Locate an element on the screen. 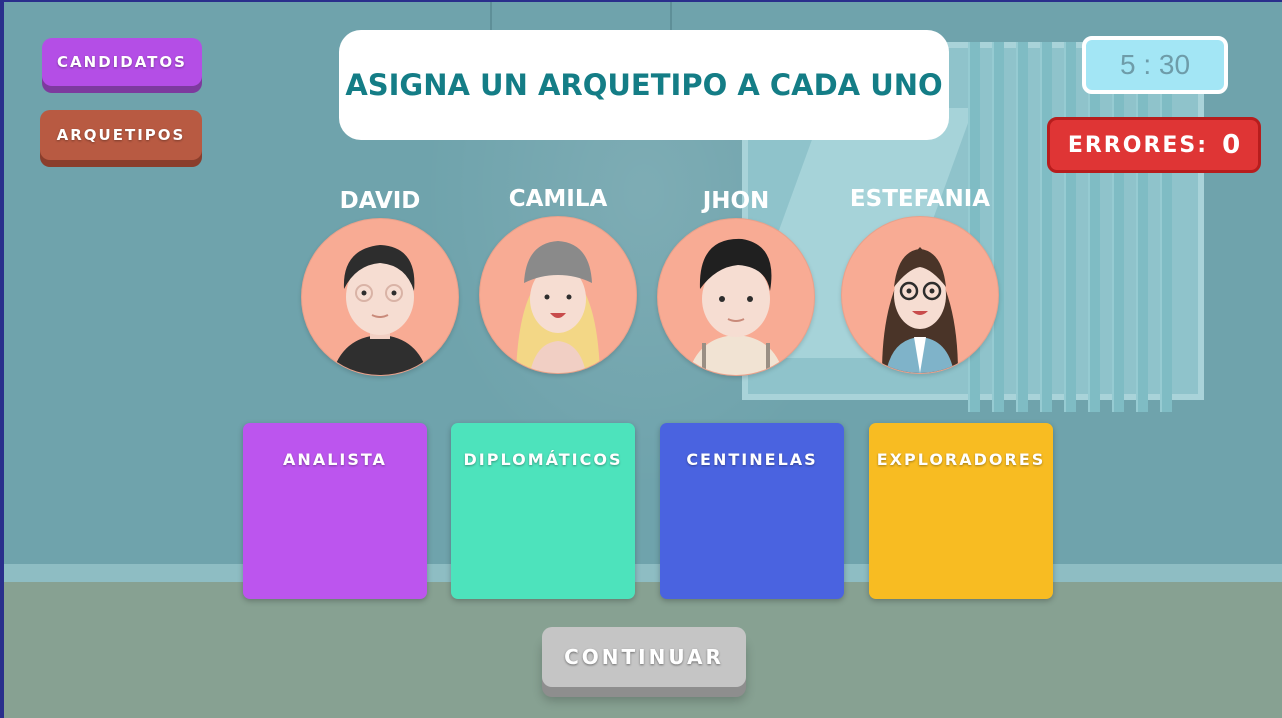 This screenshot has width=1282, height=718. candidate-david: DAVID is located at coordinates (380, 280).